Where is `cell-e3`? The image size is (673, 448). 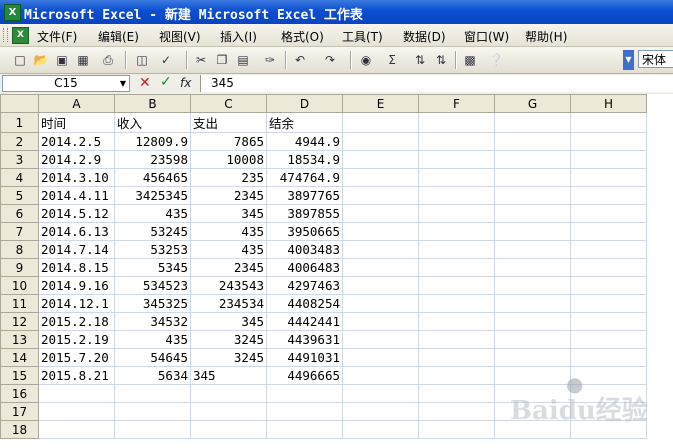 cell-e3 is located at coordinates (380, 159).